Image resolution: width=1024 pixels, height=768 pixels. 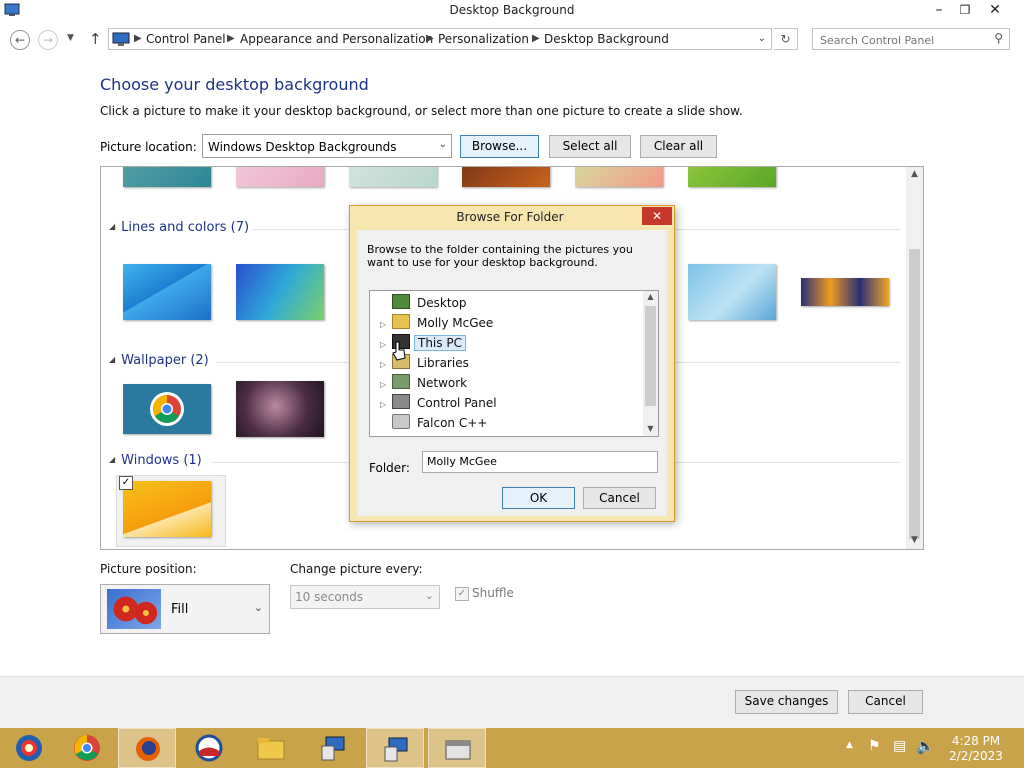 I want to click on chrome-logo-icon, so click(x=167, y=409).